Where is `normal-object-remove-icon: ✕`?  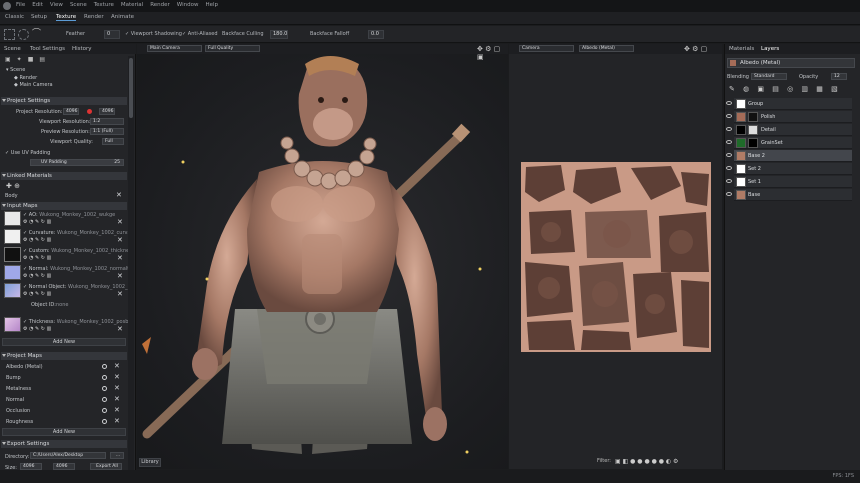
normal-object-remove-icon: ✕ is located at coordinates (120, 294).